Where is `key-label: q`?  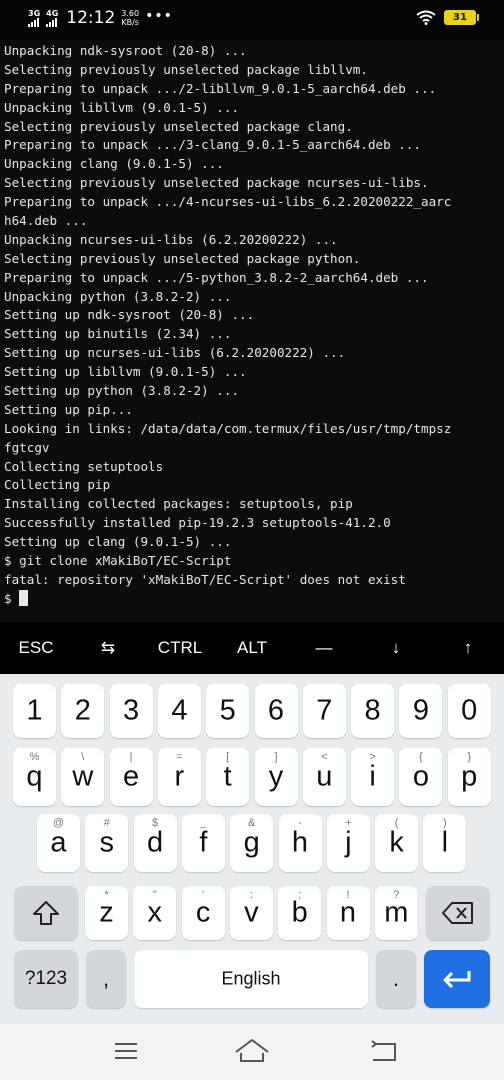
key-label: q is located at coordinates (34, 776).